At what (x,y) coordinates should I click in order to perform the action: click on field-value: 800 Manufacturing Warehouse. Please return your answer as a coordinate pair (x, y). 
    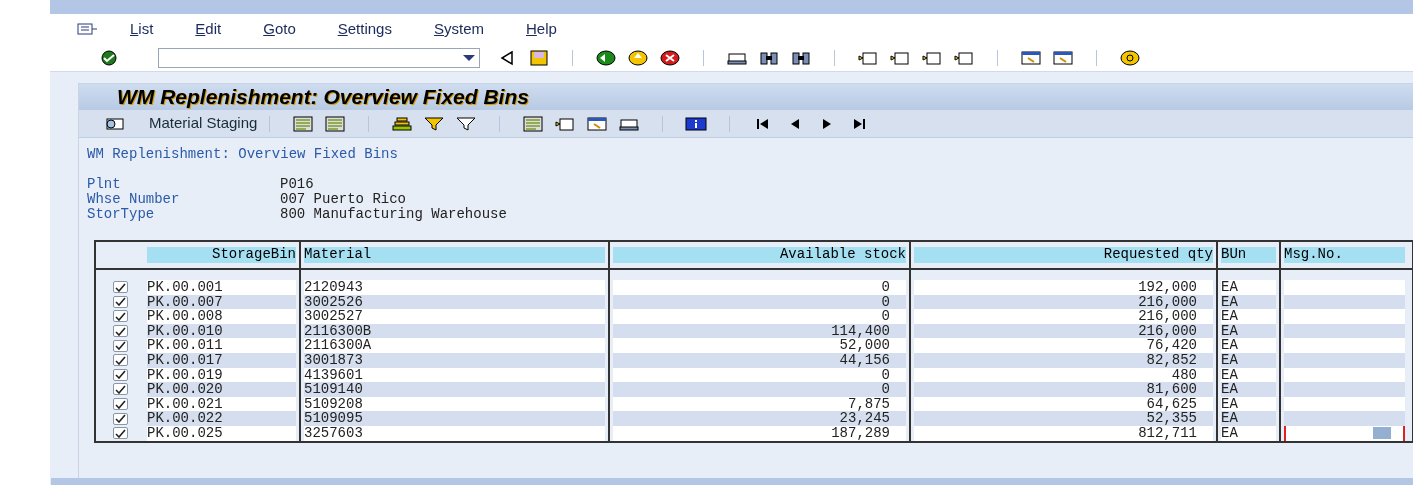
    Looking at the image, I should click on (393, 214).